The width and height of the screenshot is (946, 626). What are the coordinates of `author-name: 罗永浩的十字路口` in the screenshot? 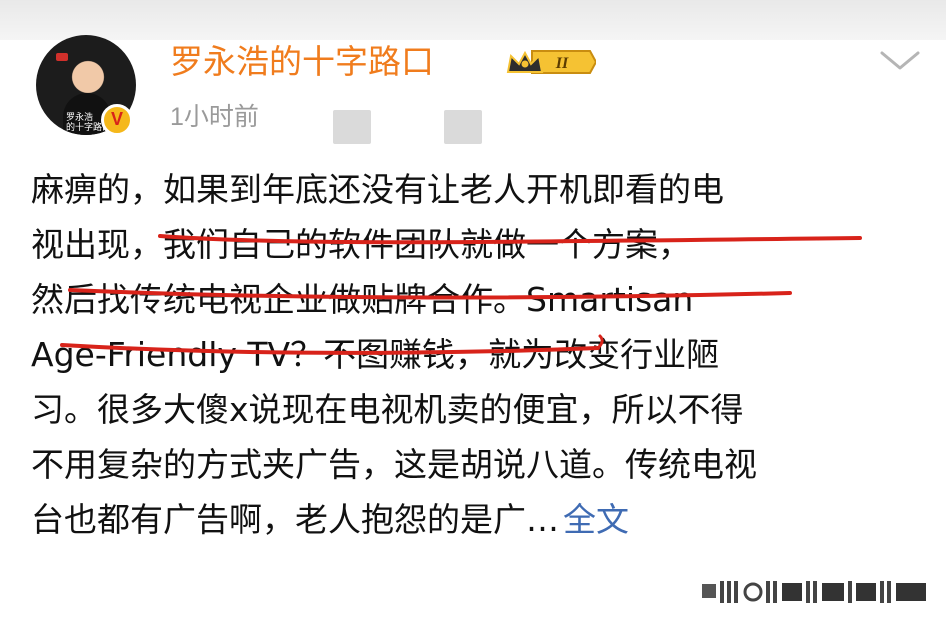 It's located at (302, 62).